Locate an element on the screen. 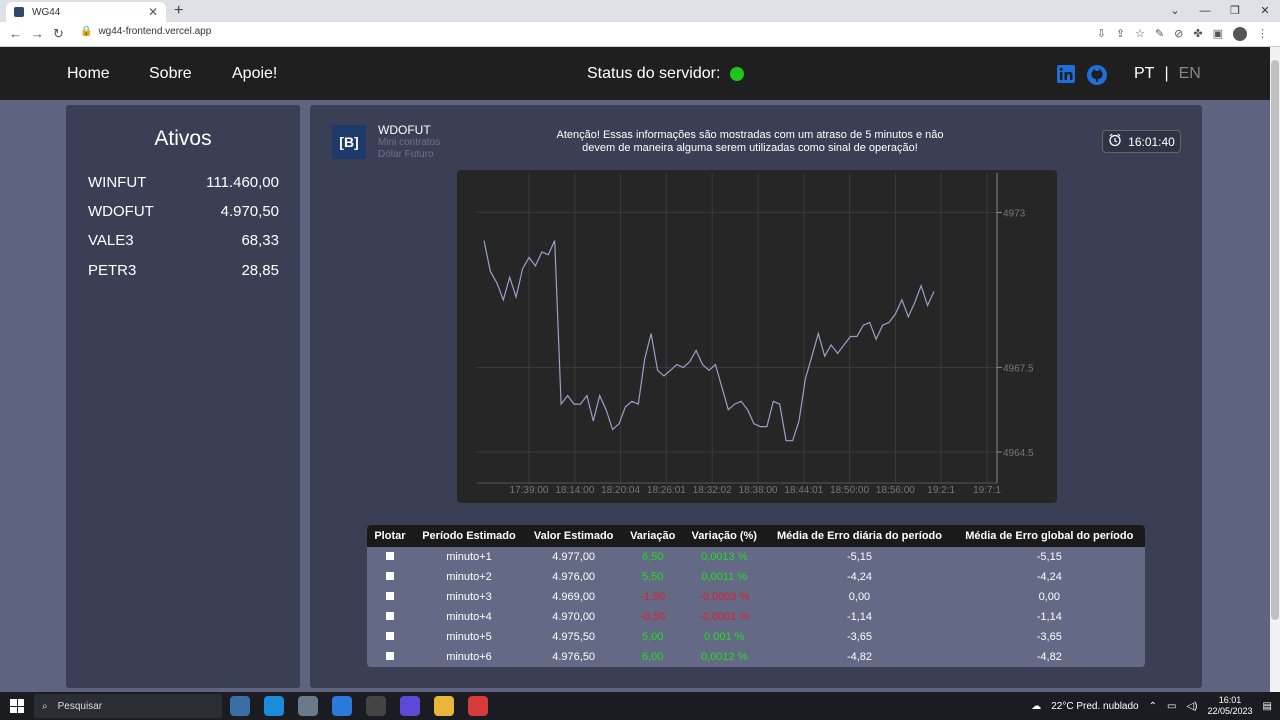  edge-app-icon is located at coordinates (274, 706).